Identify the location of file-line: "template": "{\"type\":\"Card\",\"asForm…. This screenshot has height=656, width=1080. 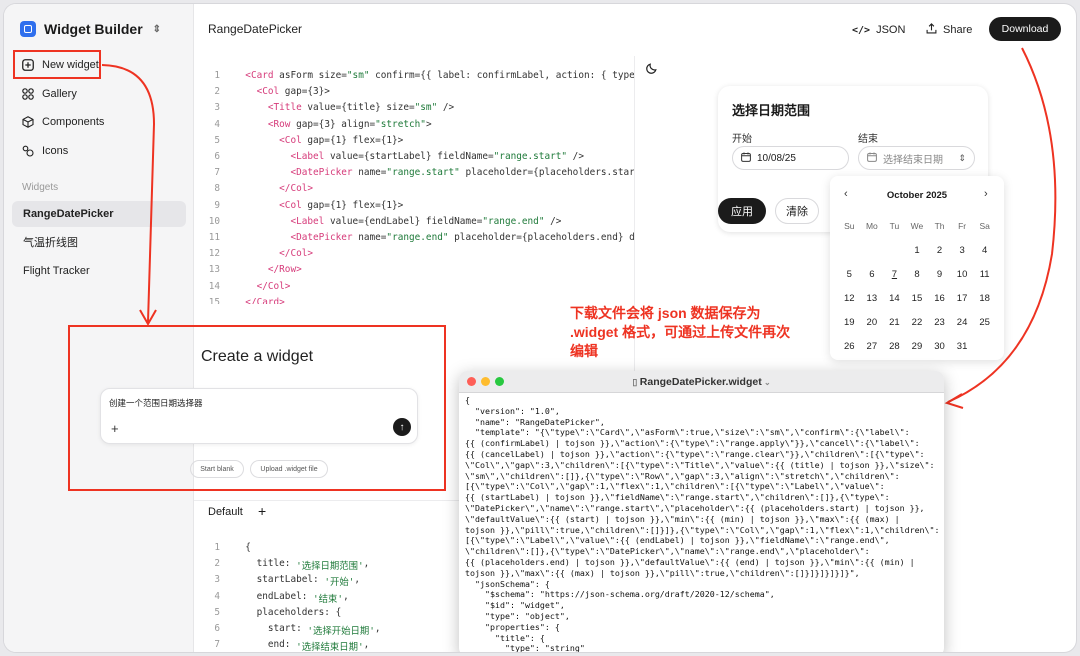
(687, 432).